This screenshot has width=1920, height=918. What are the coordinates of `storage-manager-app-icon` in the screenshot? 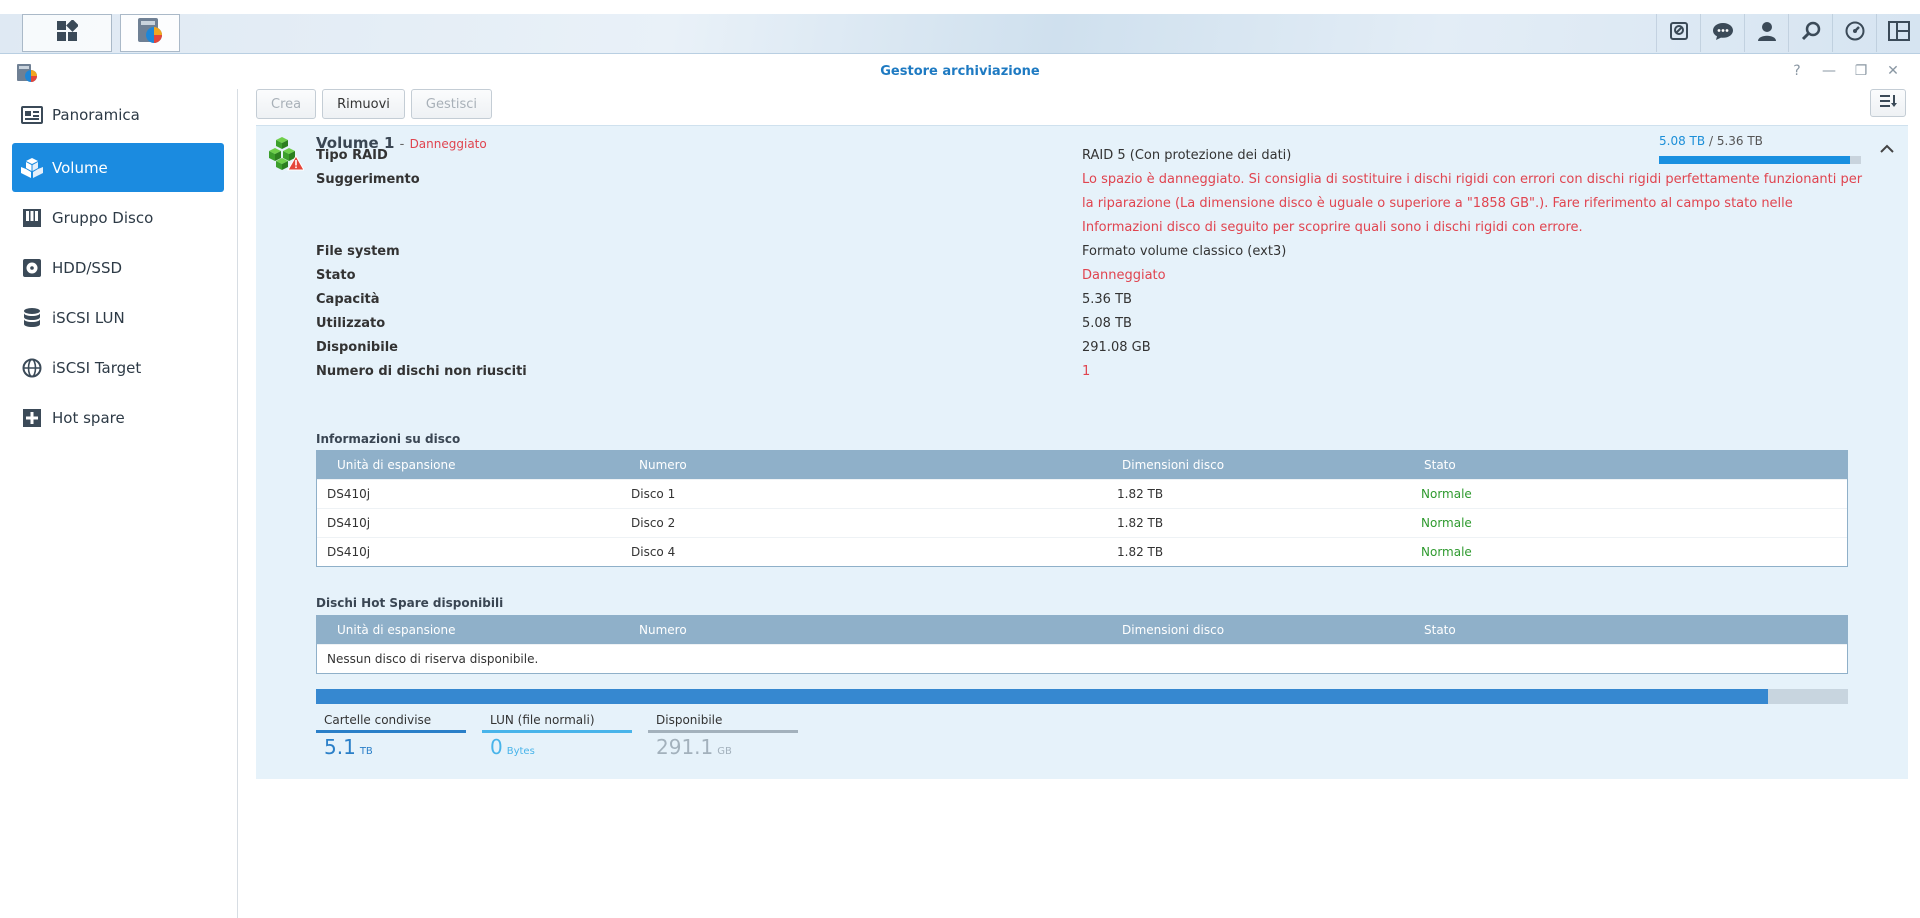 It's located at (150, 33).